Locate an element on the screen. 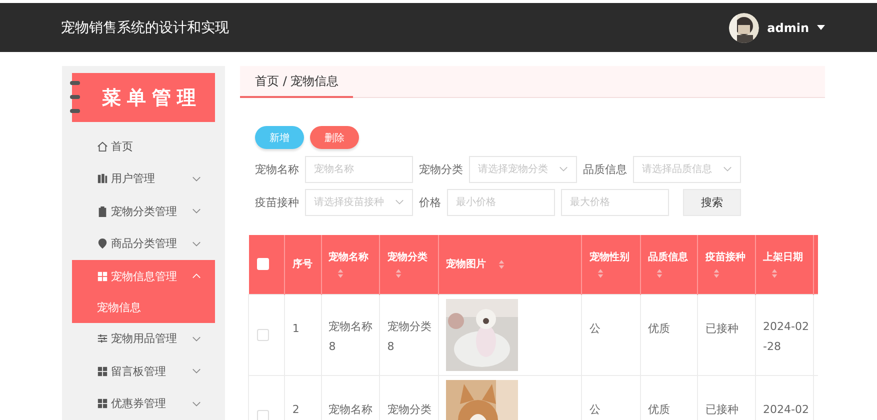 The width and height of the screenshot is (877, 420). sliders-icon is located at coordinates (102, 338).